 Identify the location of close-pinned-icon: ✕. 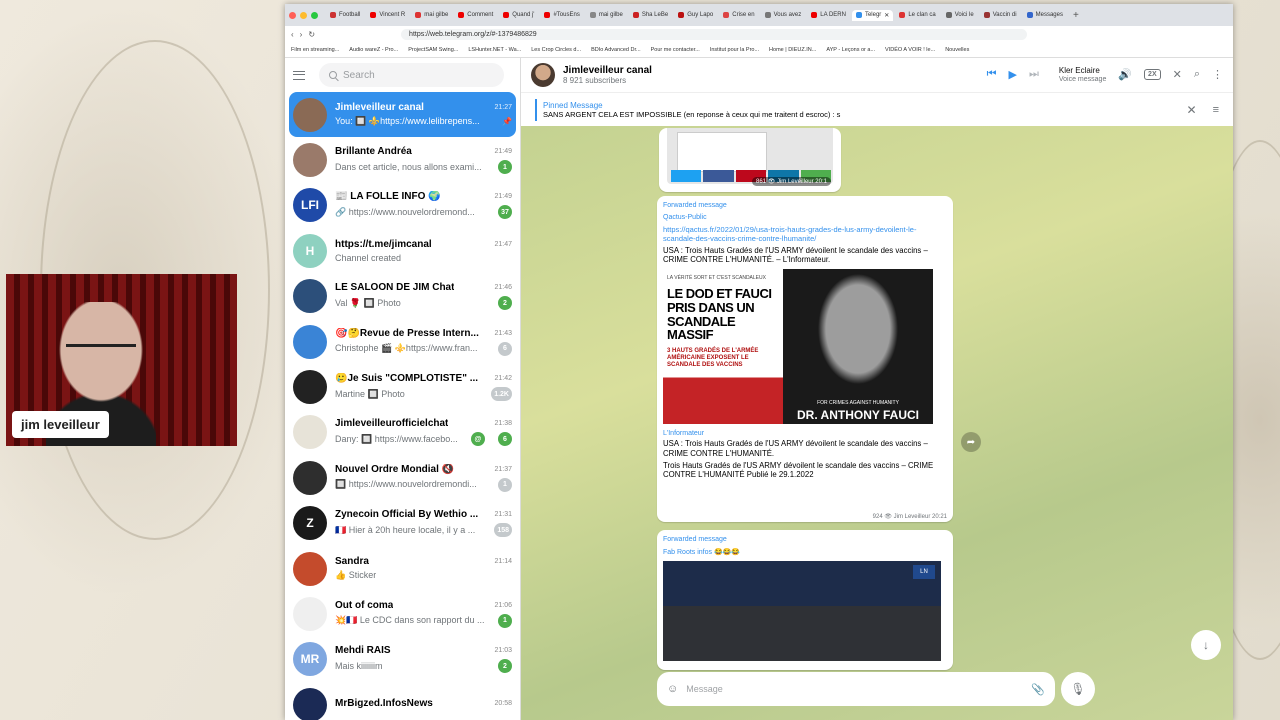
(1192, 110).